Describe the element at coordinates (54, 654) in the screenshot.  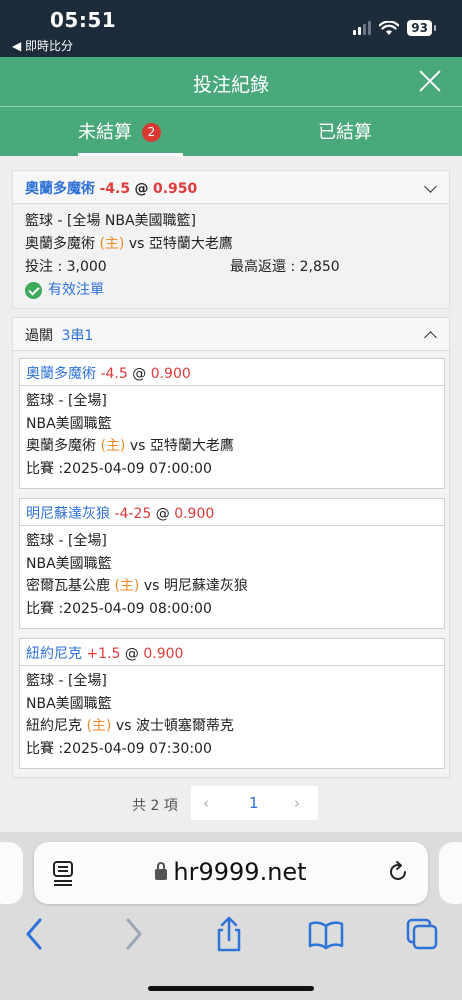
I see `leg-team: 紐約尼克` at that location.